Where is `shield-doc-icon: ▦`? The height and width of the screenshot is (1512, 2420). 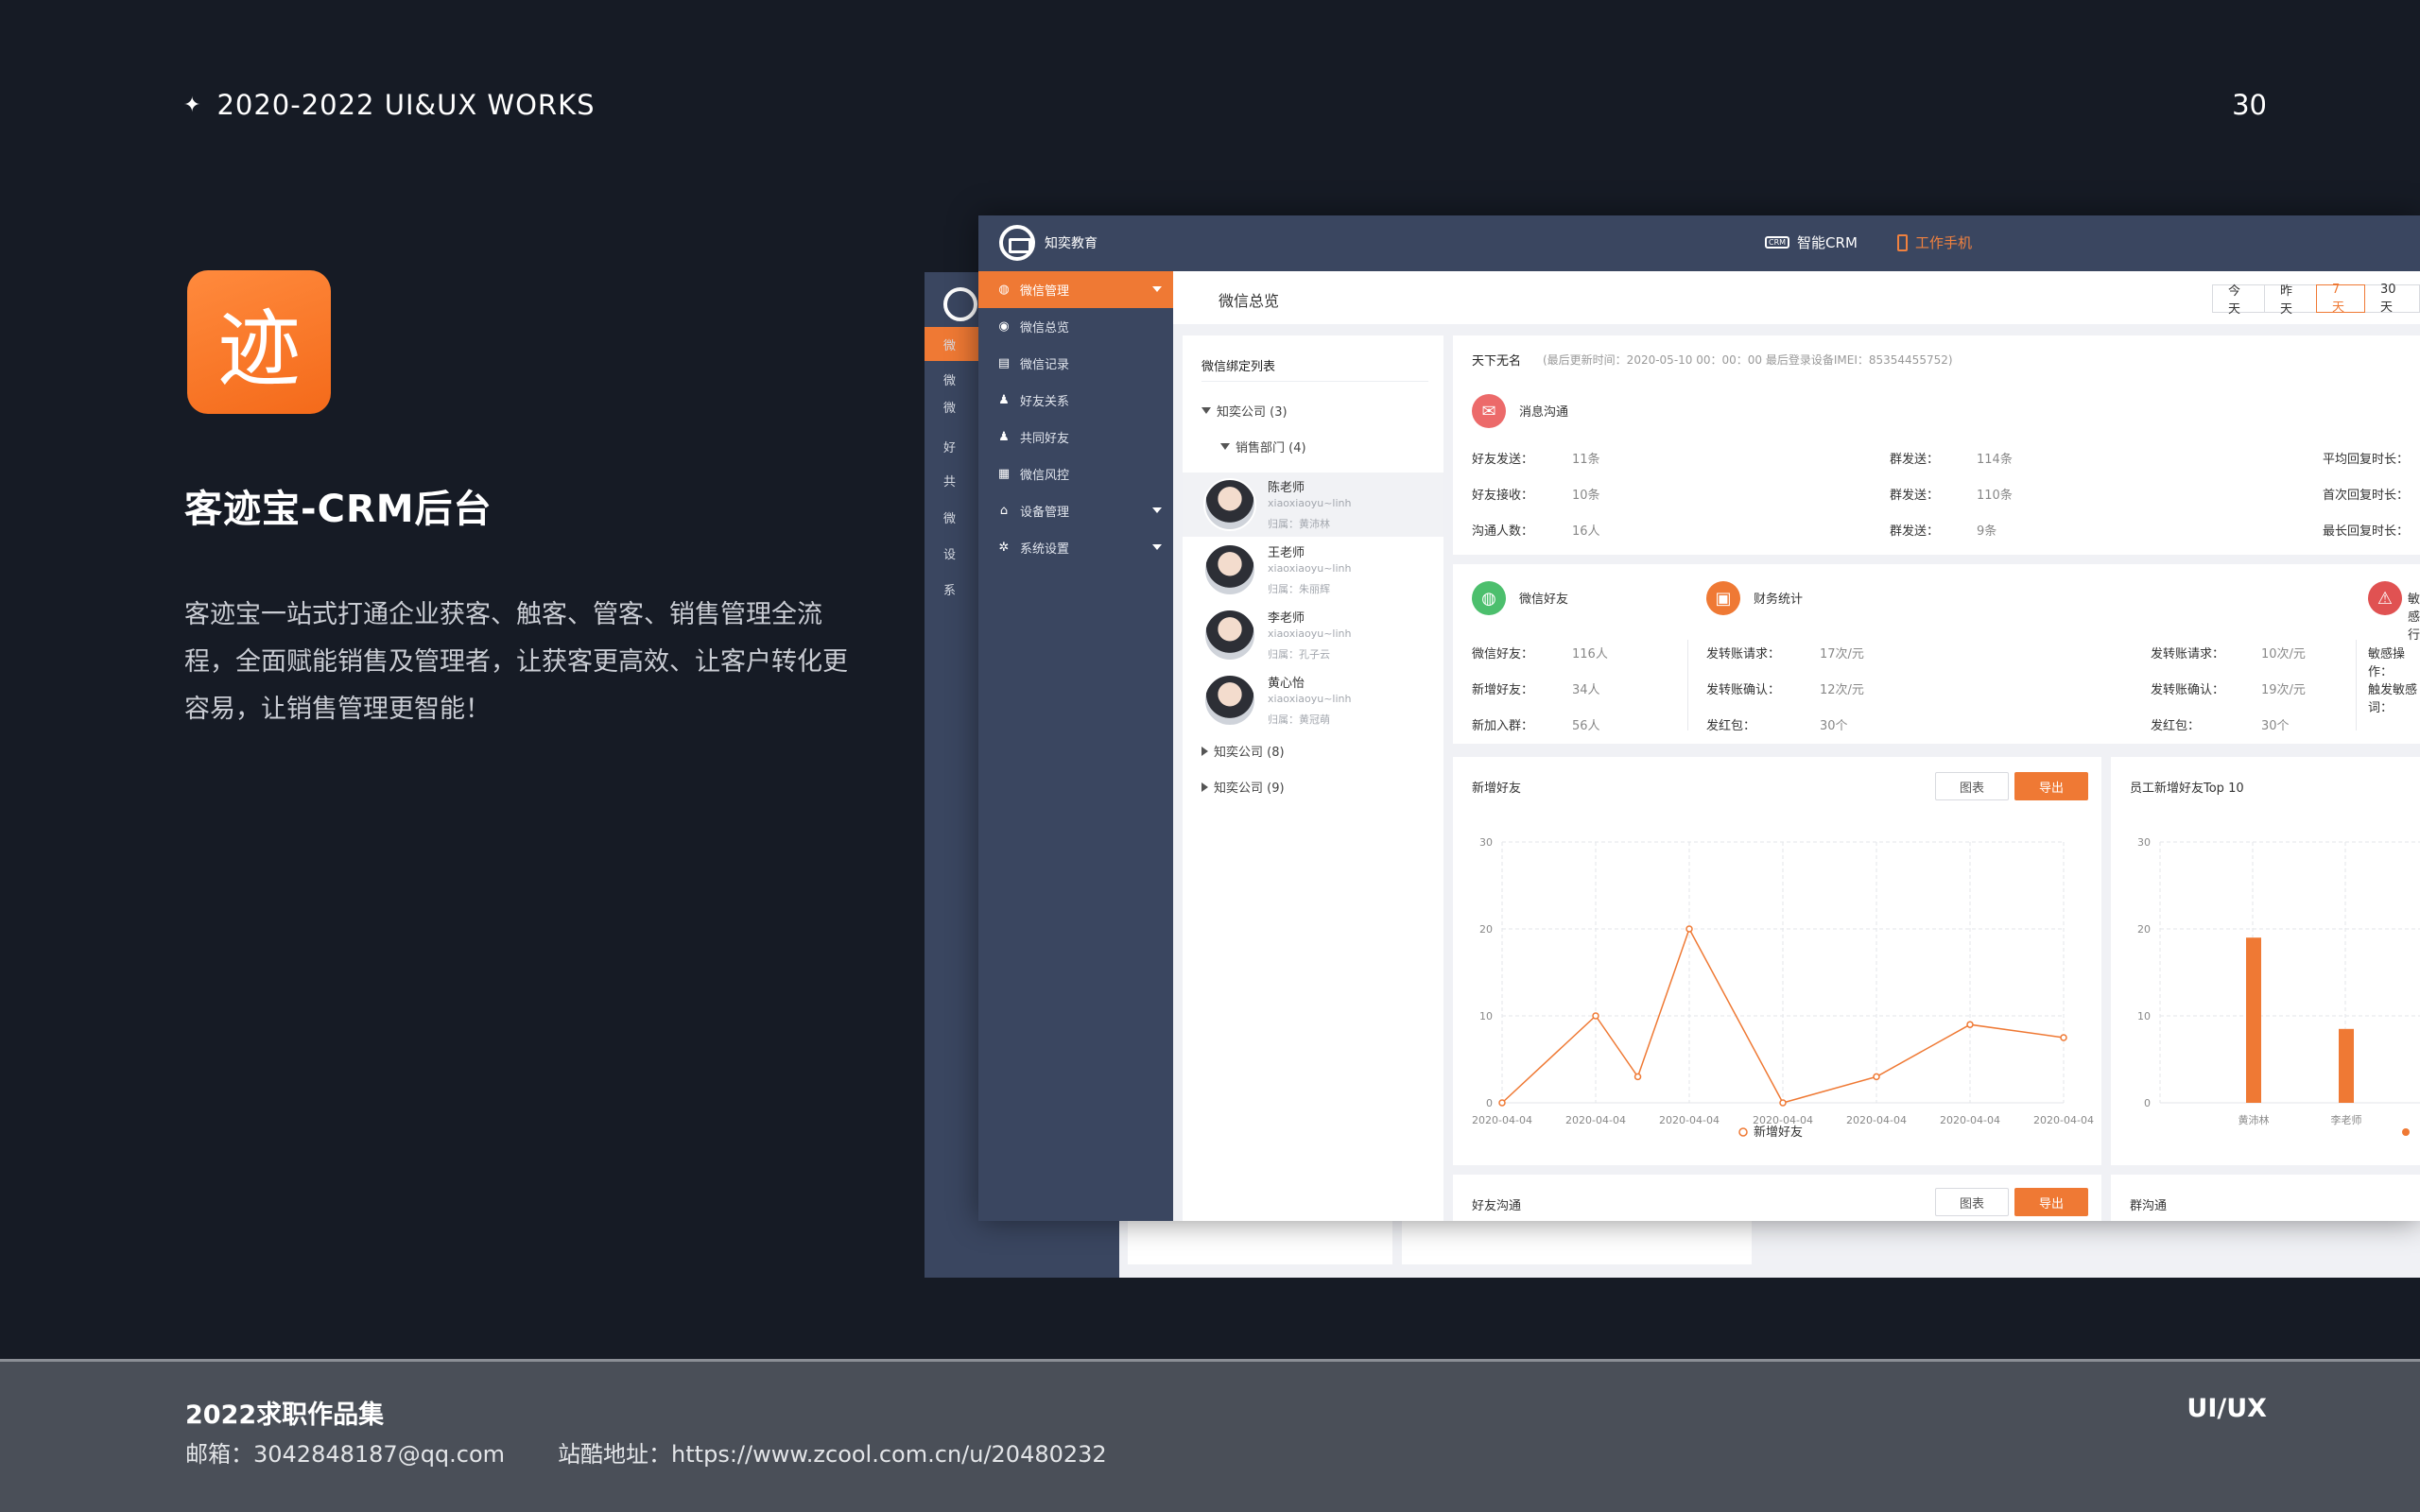
shield-doc-icon: ▦ is located at coordinates (1004, 474).